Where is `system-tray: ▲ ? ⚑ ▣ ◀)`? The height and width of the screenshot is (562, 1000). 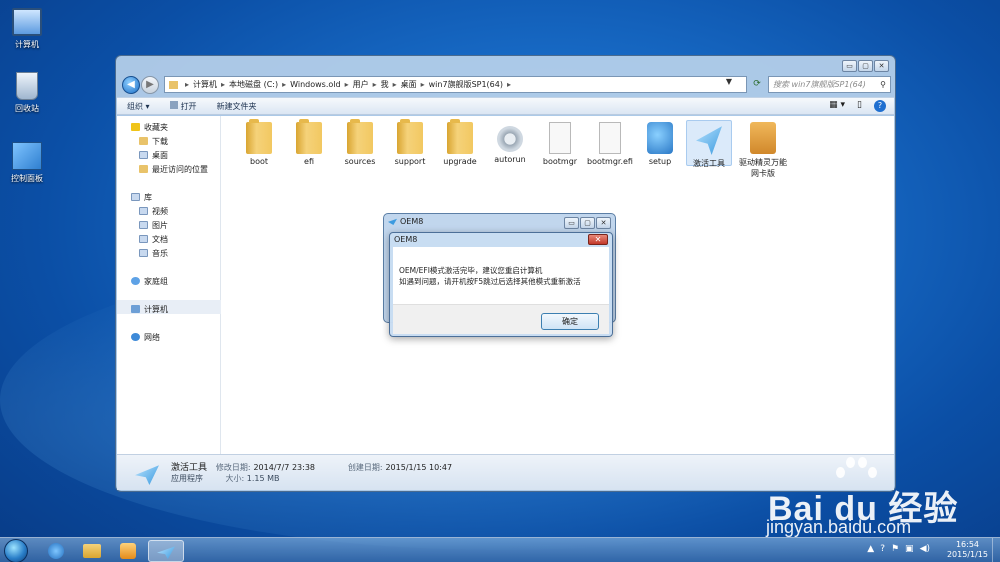
system-tray: ▲ ? ⚑ ▣ ◀) is located at coordinates (898, 549).